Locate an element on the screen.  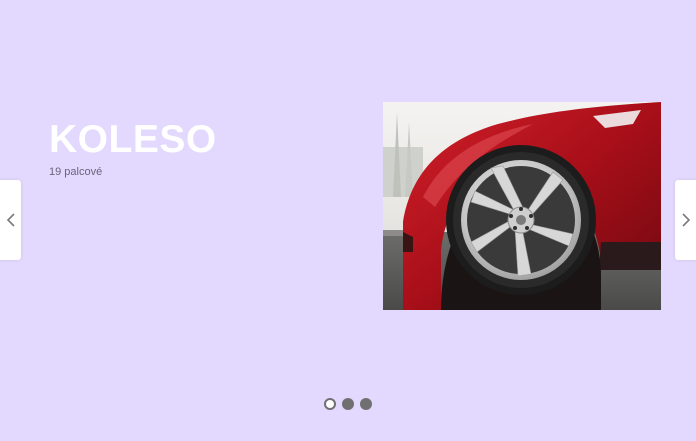
next-slide-button is located at coordinates (685, 220).